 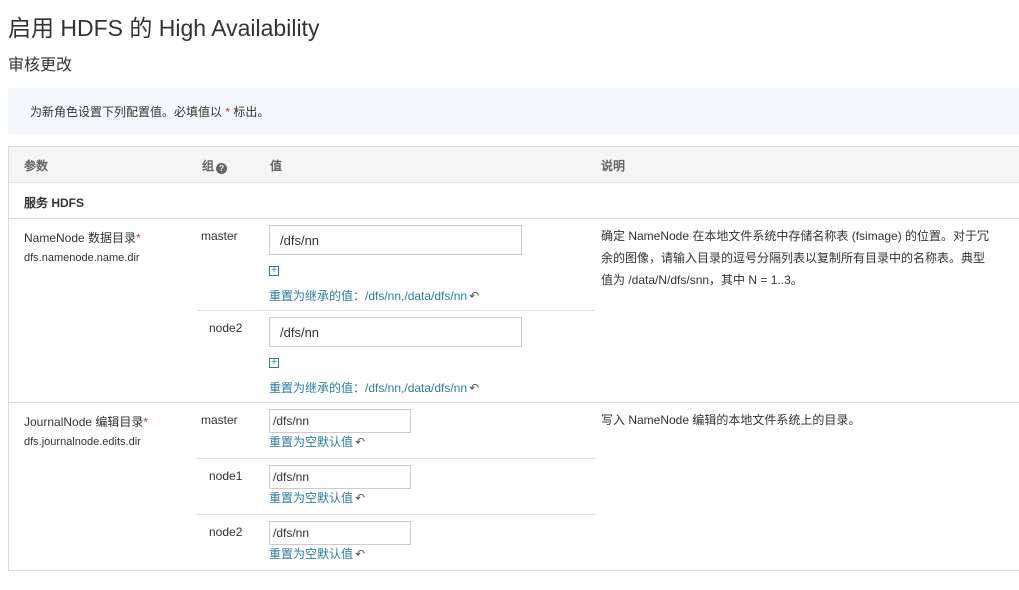 I want to click on header-group: 组?, so click(x=215, y=165).